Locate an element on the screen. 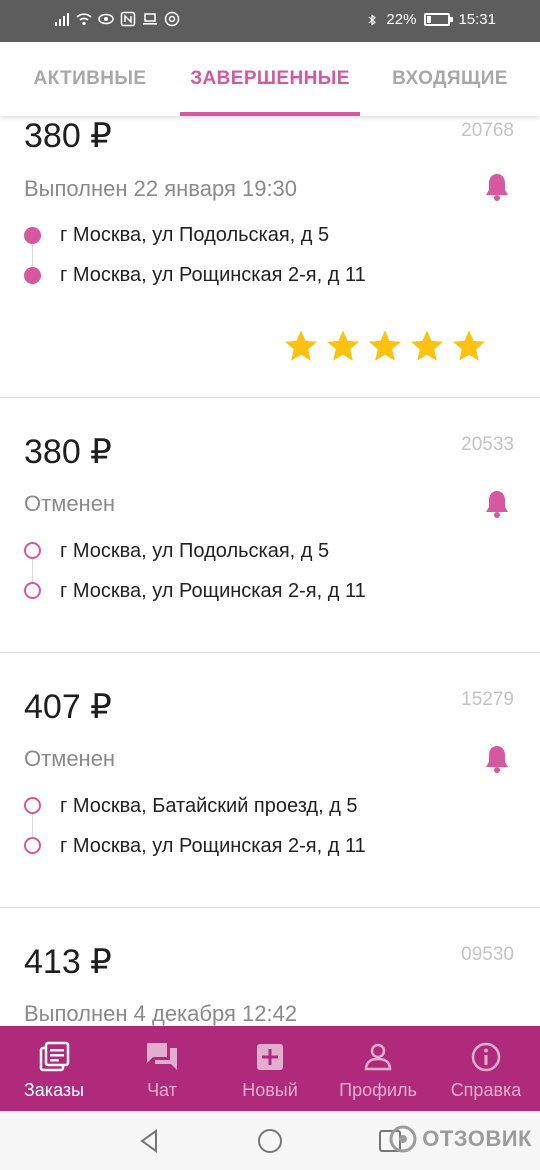 The height and width of the screenshot is (1170, 540). orders-icon is located at coordinates (54, 1056).